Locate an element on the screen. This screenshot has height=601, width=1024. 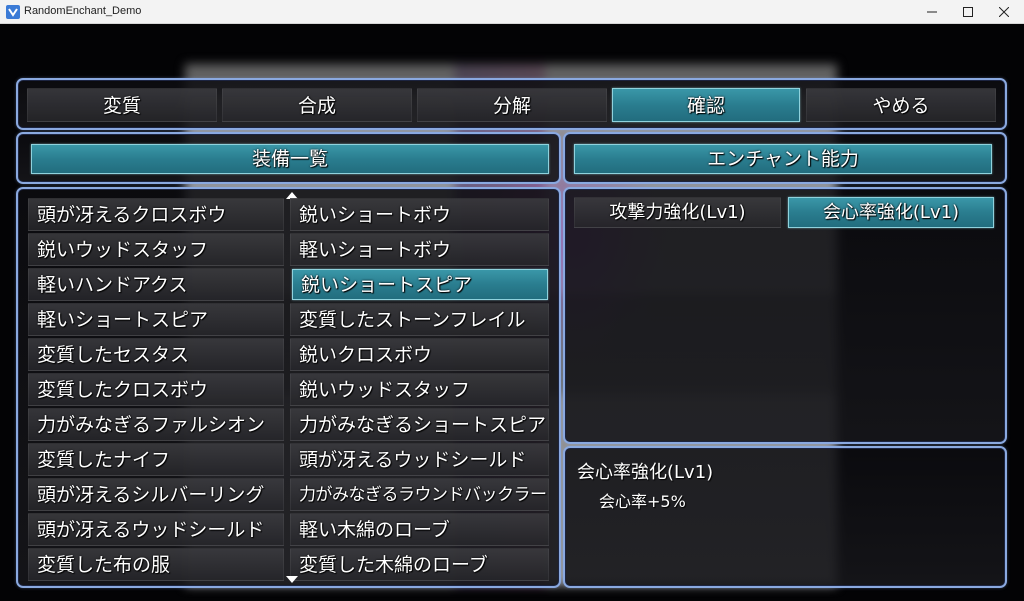
equipment-item: 変質した布の服 is located at coordinates (156, 564).